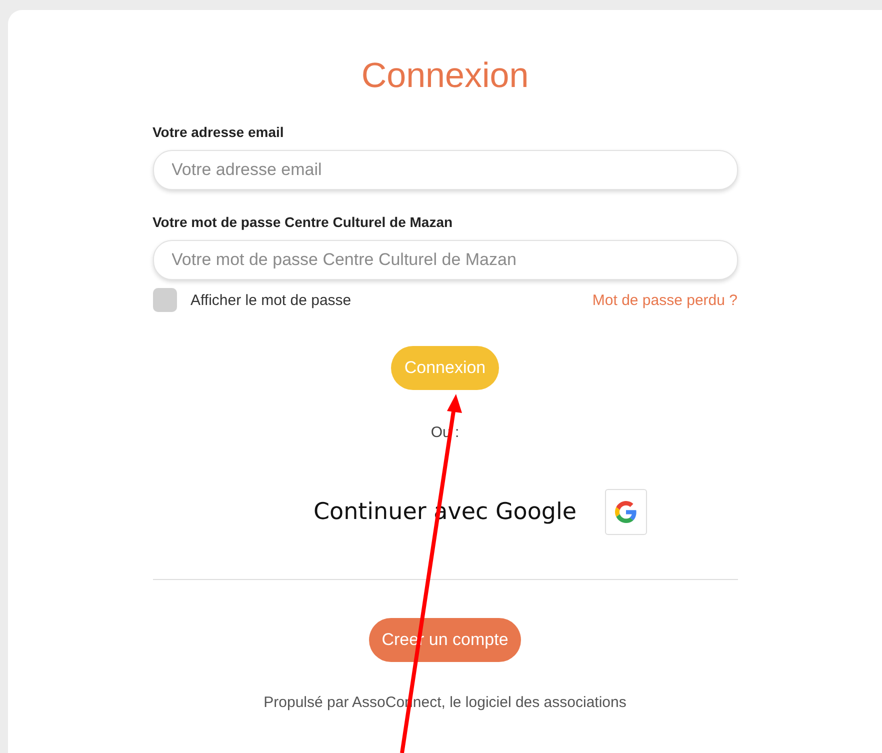 This screenshot has width=882, height=753. I want to click on forgot-password-link: Mot de passe perdu ?, so click(665, 300).